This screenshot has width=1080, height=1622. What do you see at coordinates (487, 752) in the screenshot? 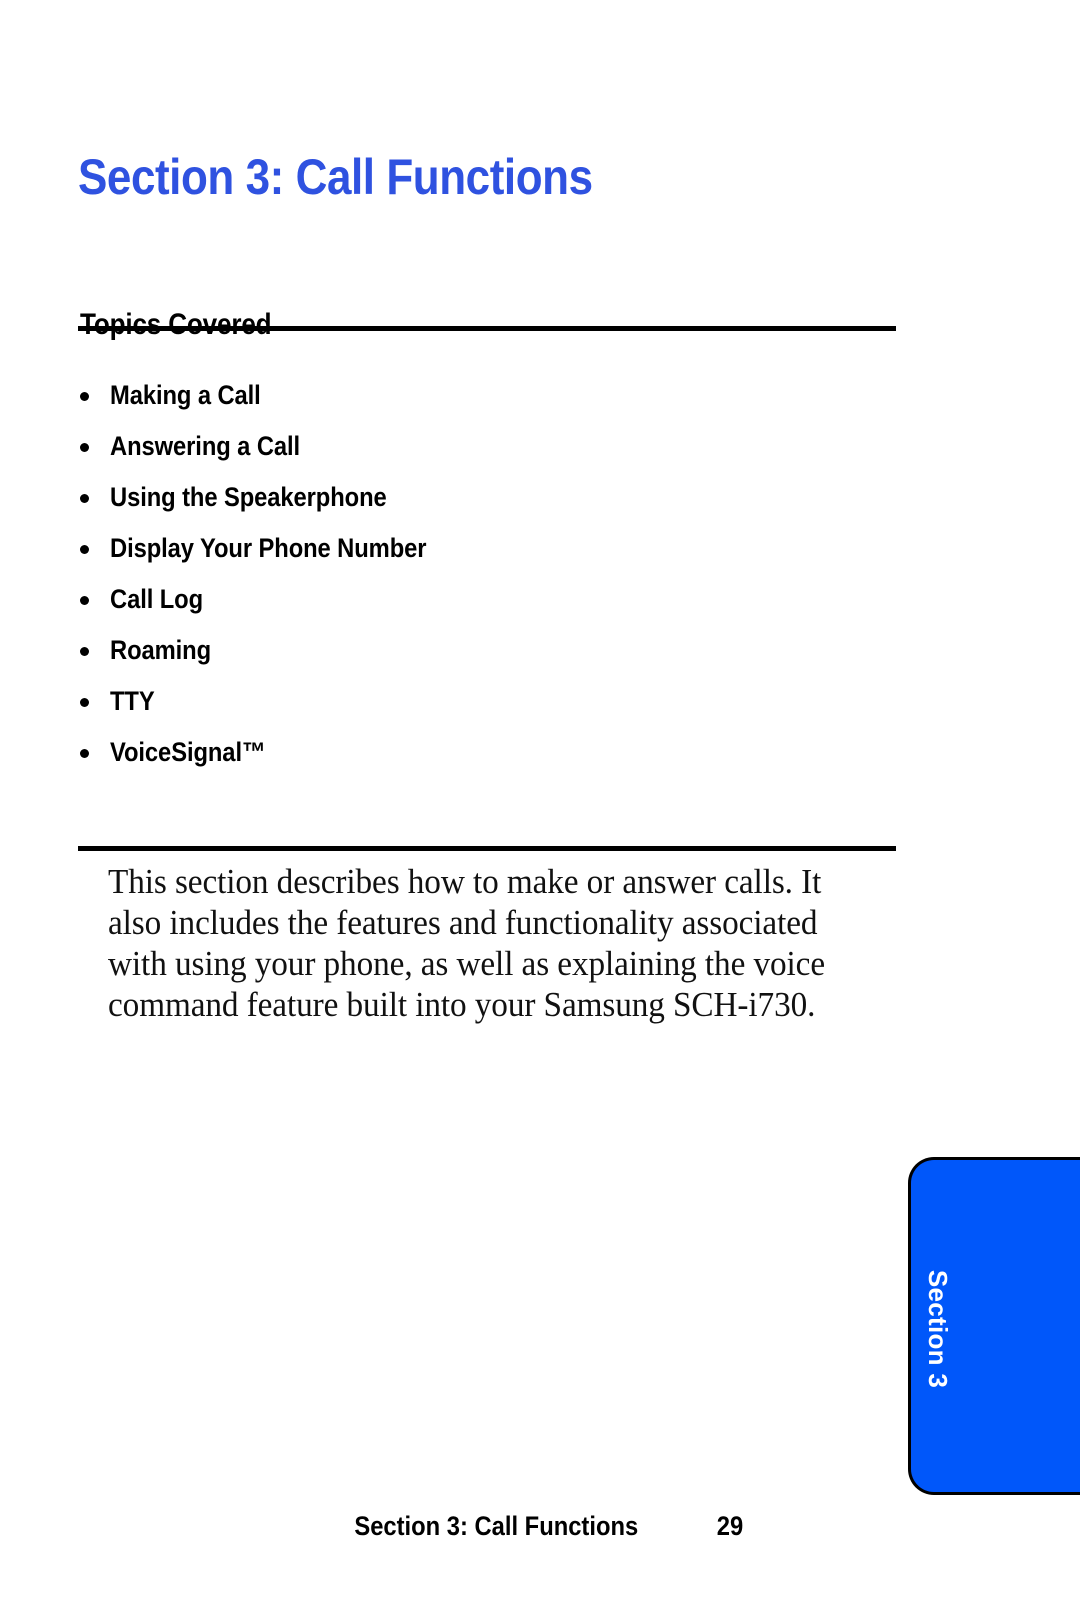
I see `list-item: VoiceSignal™` at bounding box center [487, 752].